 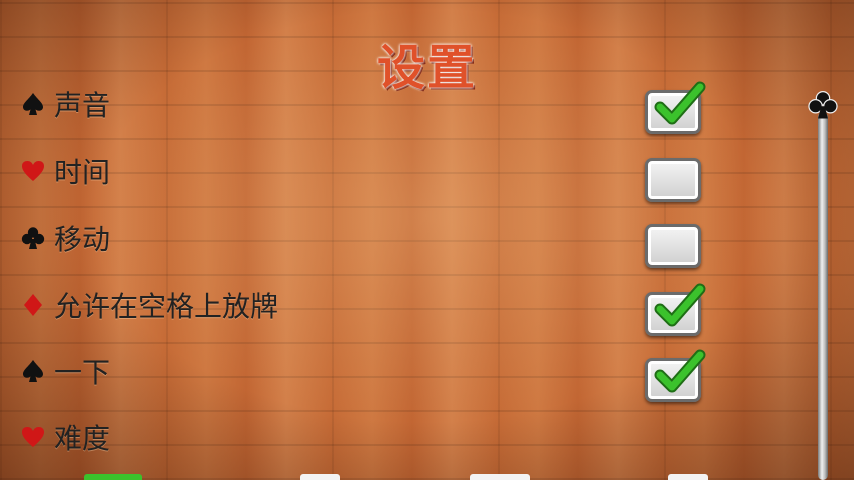 I want to click on time-checkbox, so click(x=673, y=180).